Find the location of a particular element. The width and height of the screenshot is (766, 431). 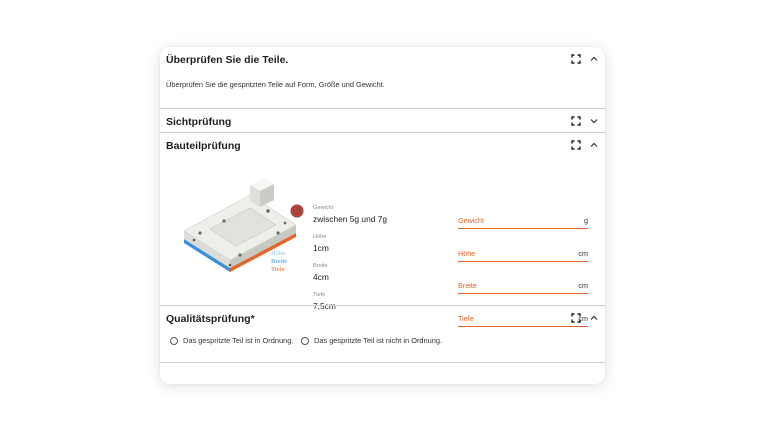

height-input-unit: cm is located at coordinates (583, 253).